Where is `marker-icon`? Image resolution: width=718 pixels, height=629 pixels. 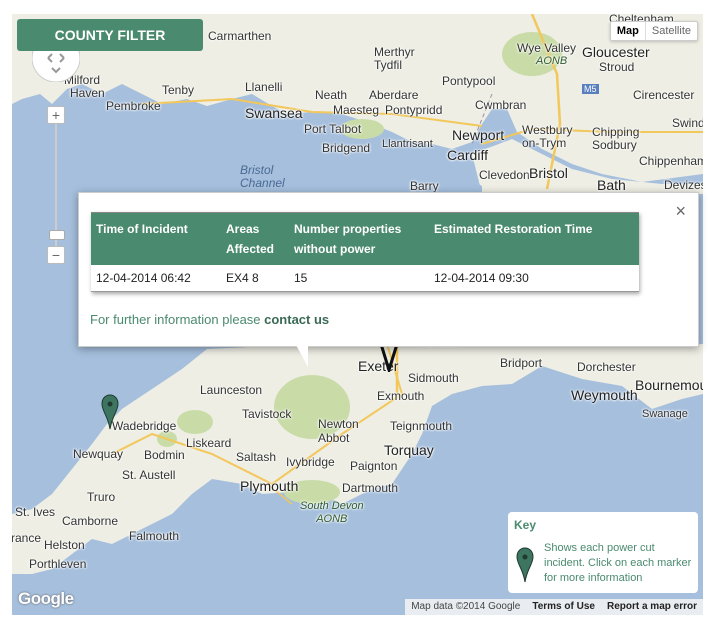
marker-icon is located at coordinates (525, 565).